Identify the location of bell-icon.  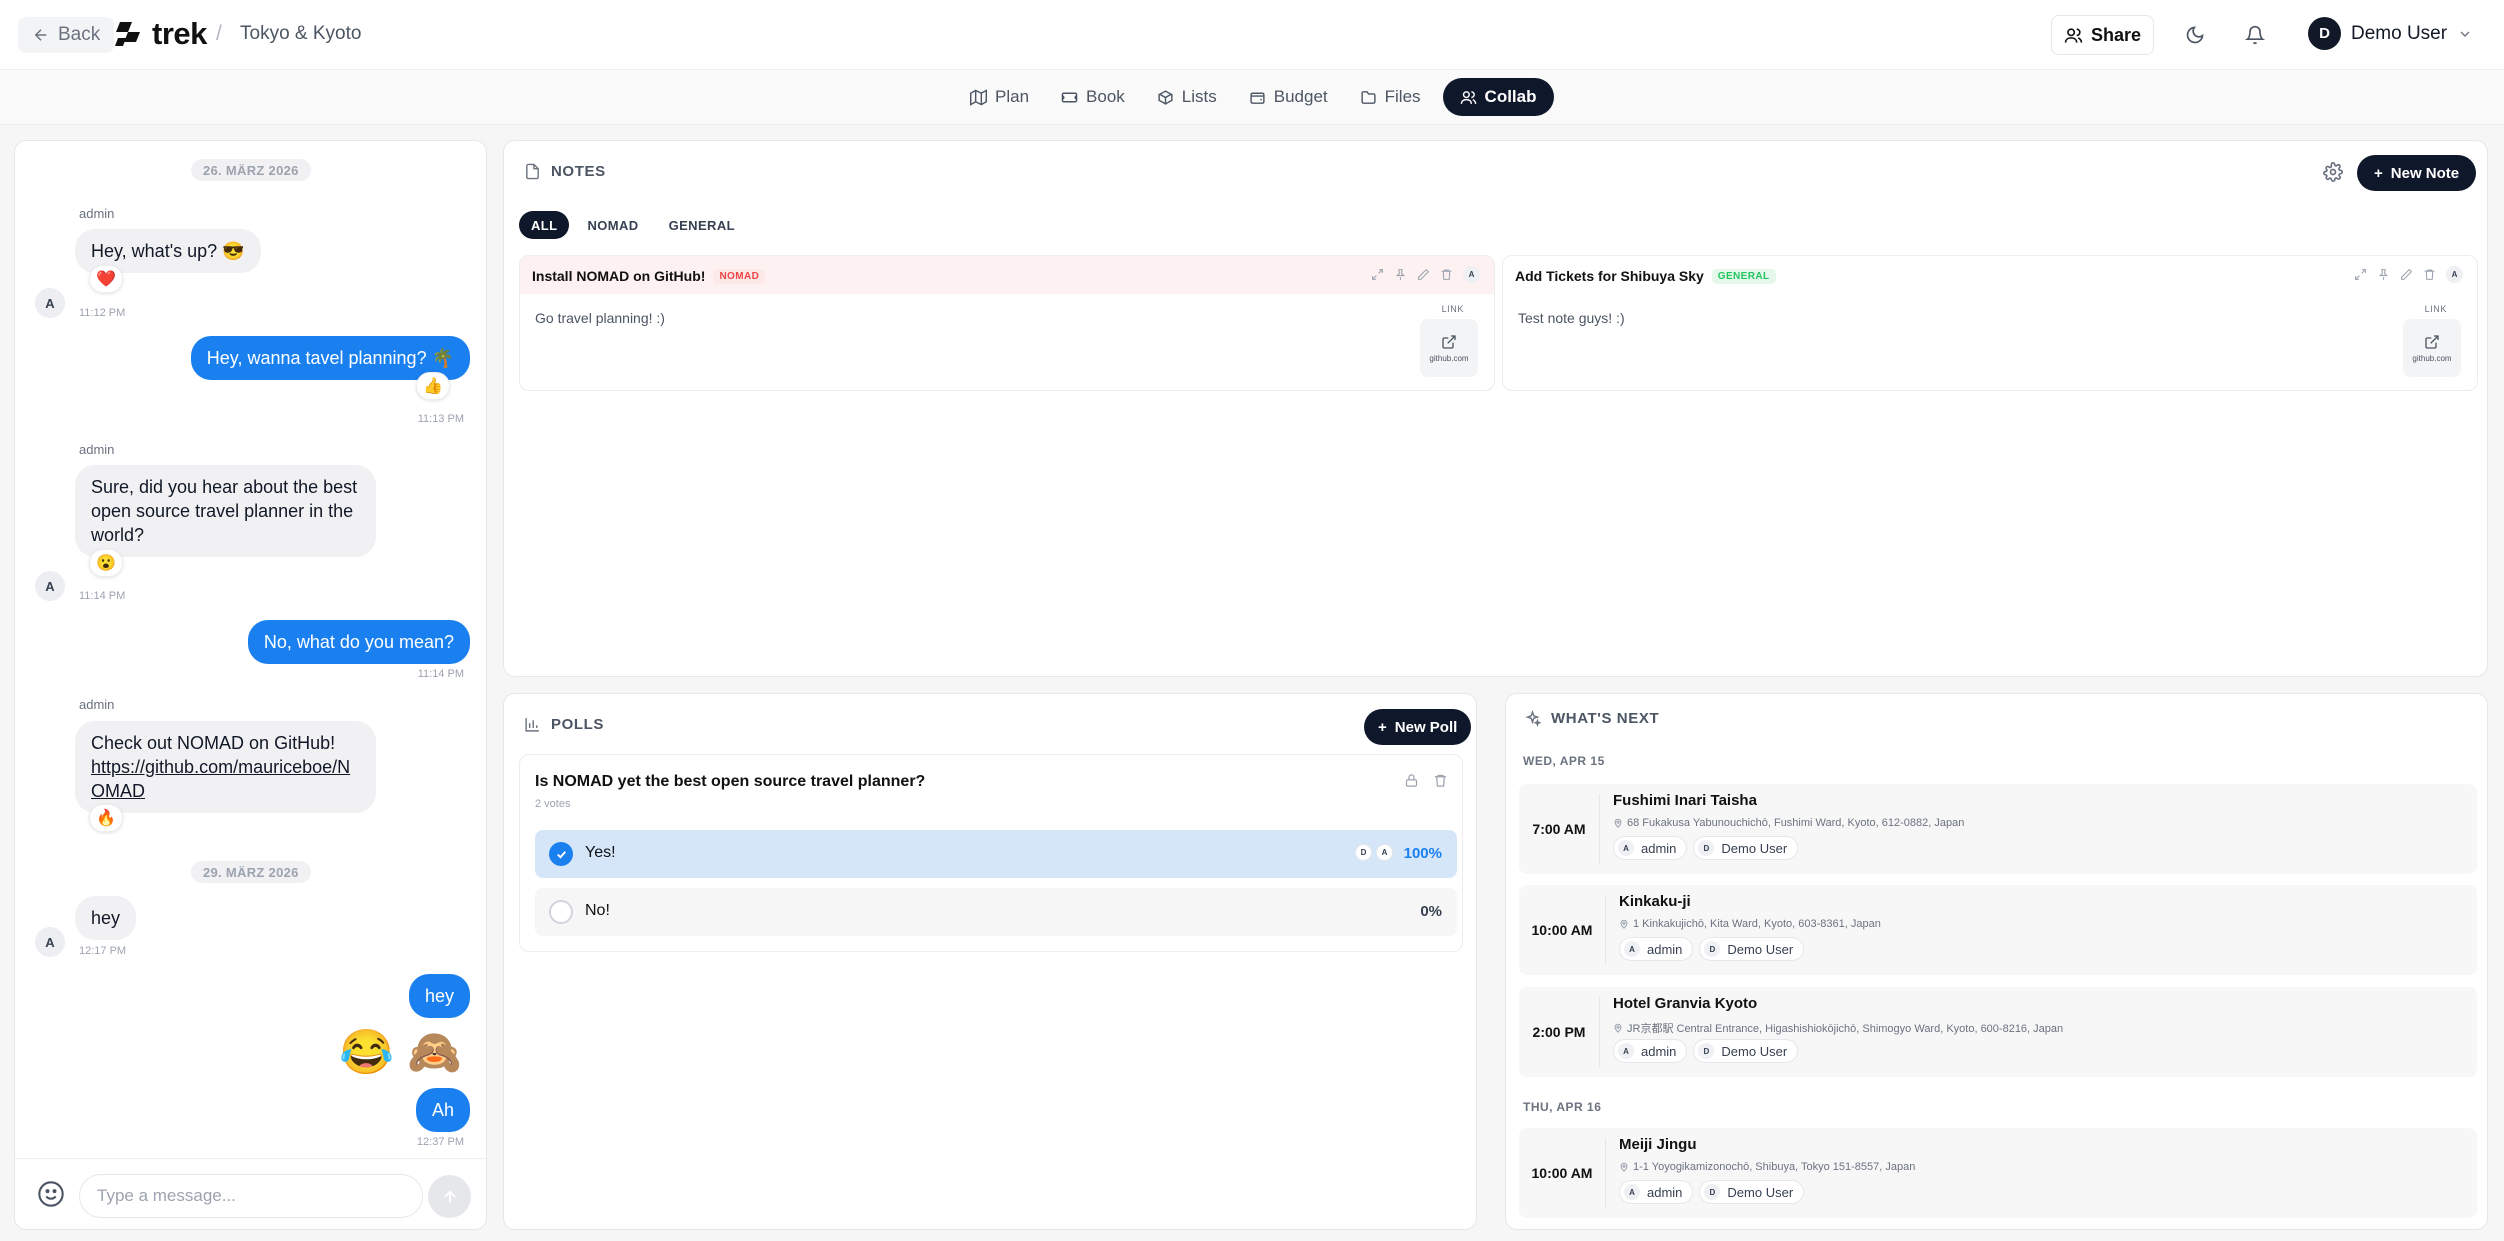
(2255, 35).